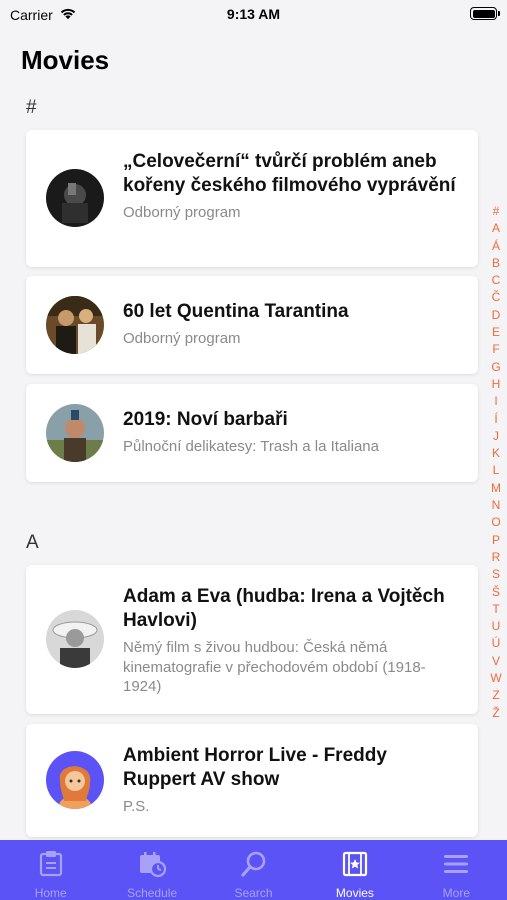 The height and width of the screenshot is (900, 507). Describe the element at coordinates (496, 557) in the screenshot. I see `index-letter: R` at that location.